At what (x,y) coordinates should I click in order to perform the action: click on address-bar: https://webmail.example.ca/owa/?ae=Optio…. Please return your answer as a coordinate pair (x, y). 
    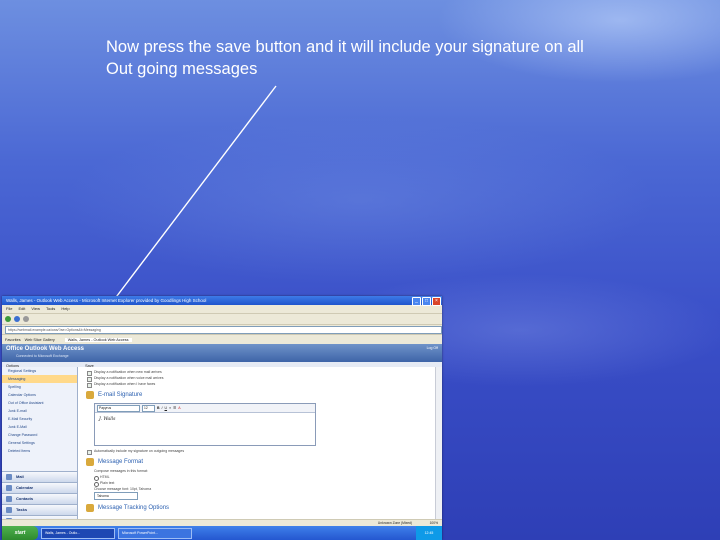
    Looking at the image, I should click on (222, 329).